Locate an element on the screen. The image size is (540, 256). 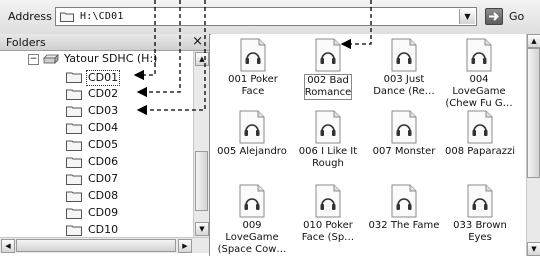
scroll-right-icon: ▶ is located at coordinates (185, 246).